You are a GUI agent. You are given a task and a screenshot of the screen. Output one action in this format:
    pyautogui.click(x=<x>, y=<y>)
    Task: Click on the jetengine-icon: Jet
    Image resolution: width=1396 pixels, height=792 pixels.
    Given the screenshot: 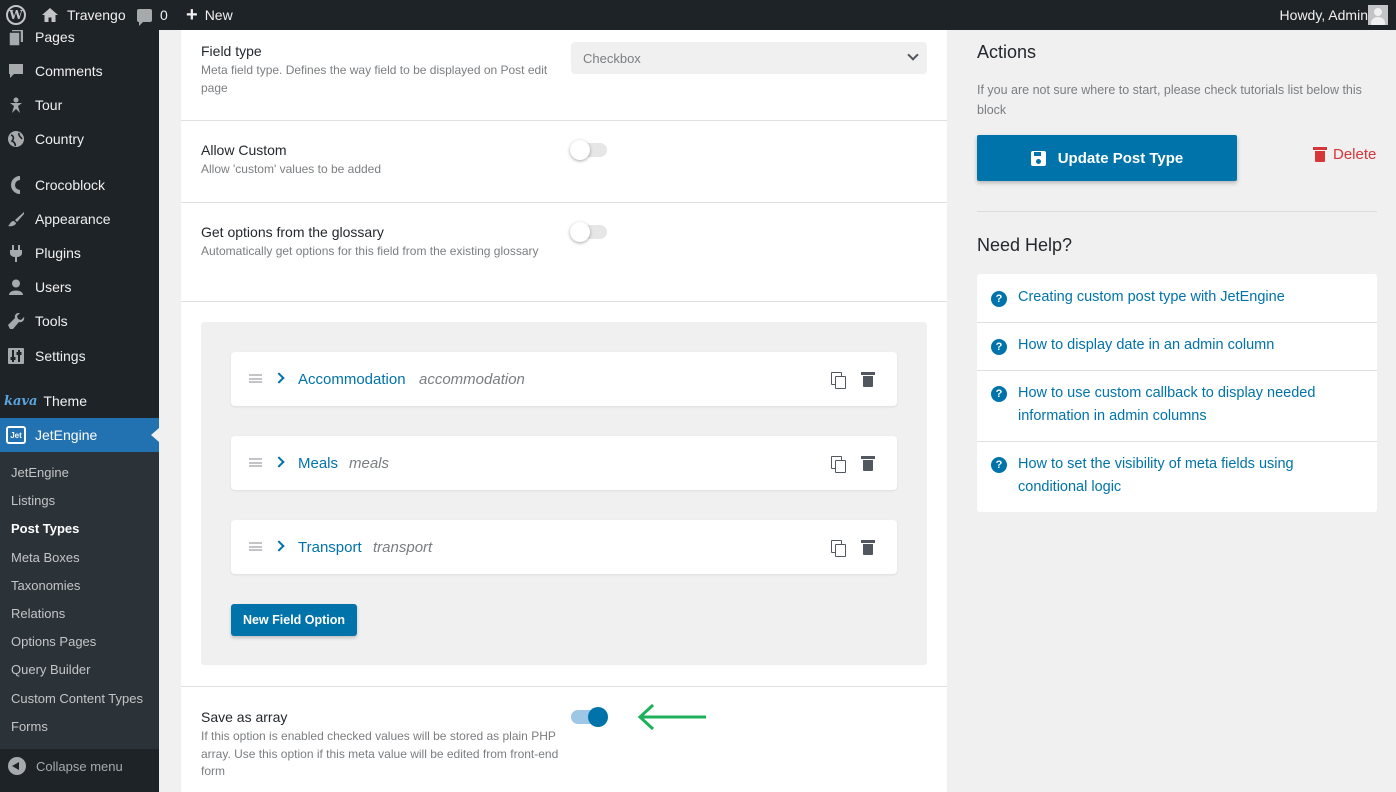 What is the action you would take?
    pyautogui.click(x=16, y=435)
    